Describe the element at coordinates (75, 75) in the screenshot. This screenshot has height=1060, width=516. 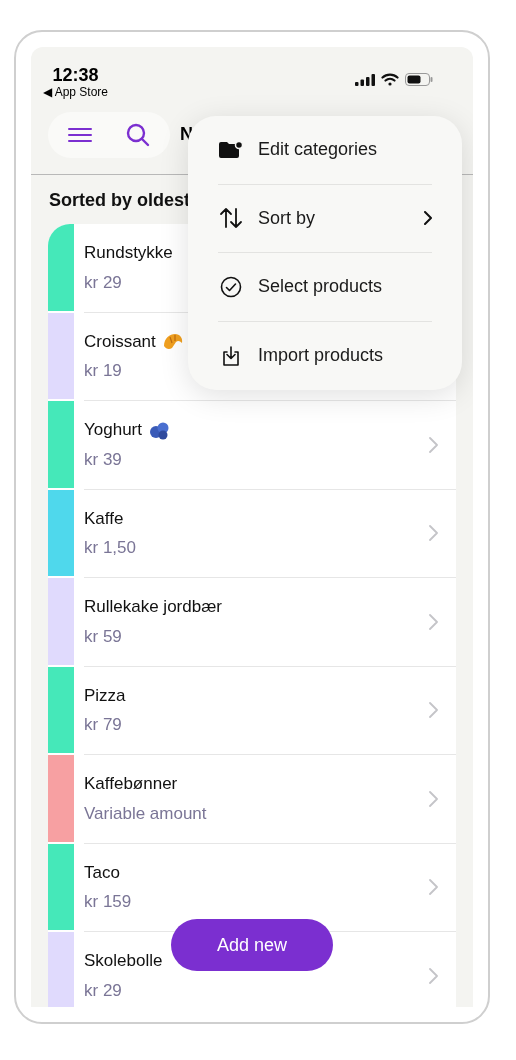
I see `status-time: 12:38` at that location.